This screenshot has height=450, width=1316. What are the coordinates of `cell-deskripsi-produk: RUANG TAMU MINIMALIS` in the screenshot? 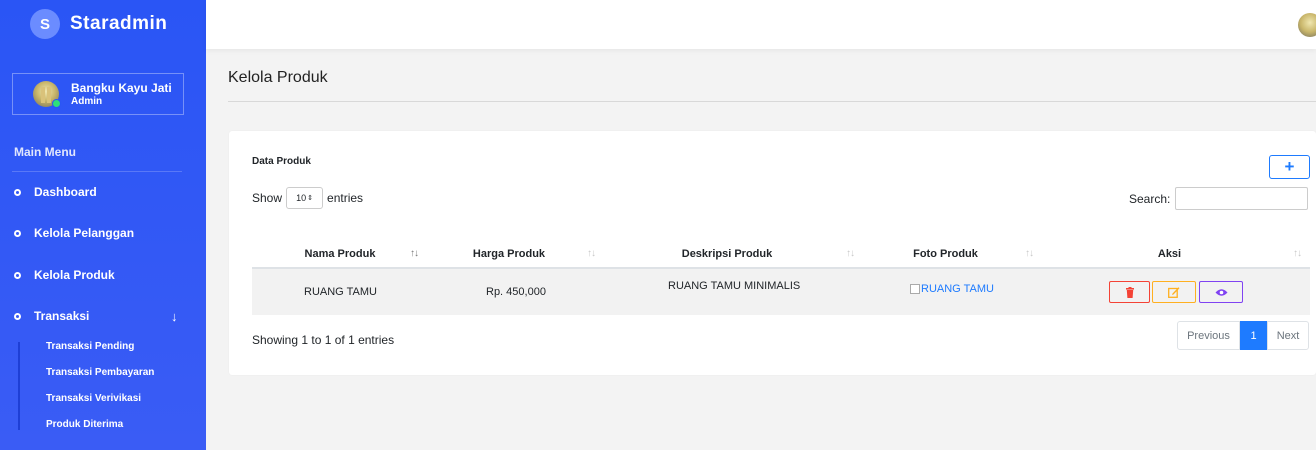 It's located at (734, 286).